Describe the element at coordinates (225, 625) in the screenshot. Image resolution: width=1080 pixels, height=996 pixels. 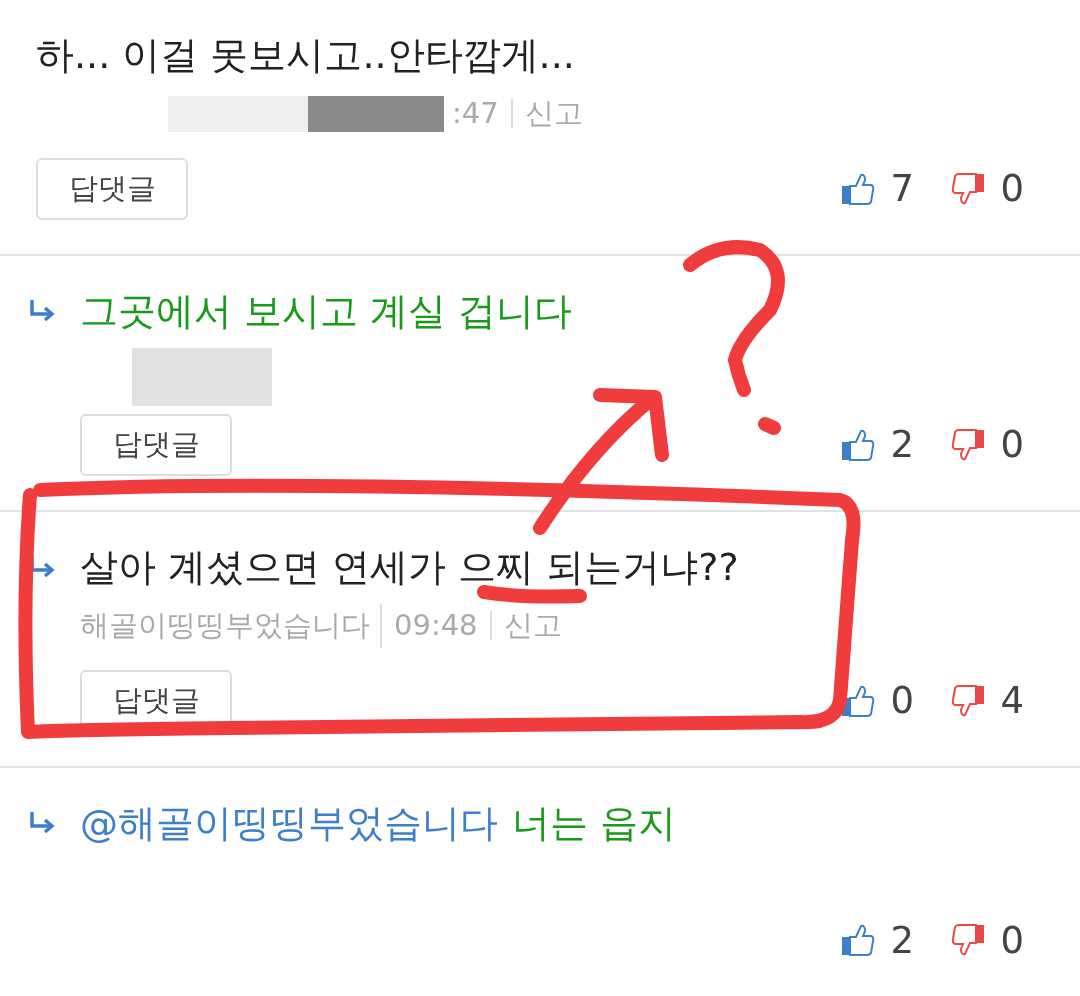
I see `author-name: 해골이띵띵부었습니다` at that location.